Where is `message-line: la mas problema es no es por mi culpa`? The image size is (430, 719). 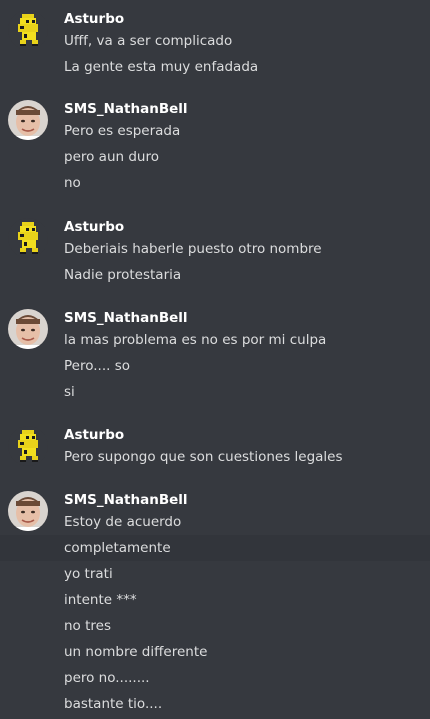 message-line: la mas problema es no es por mi culpa is located at coordinates (215, 340).